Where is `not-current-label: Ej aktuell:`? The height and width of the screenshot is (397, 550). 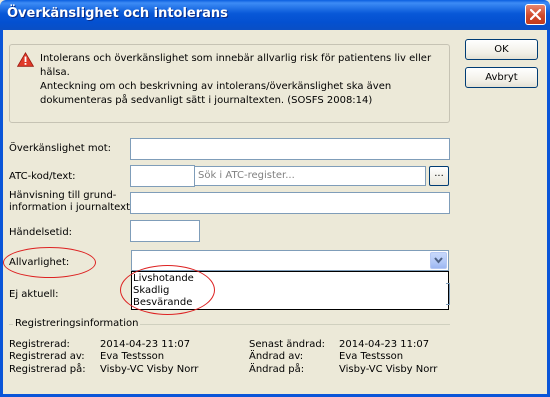 not-current-label: Ej aktuell: is located at coordinates (34, 294).